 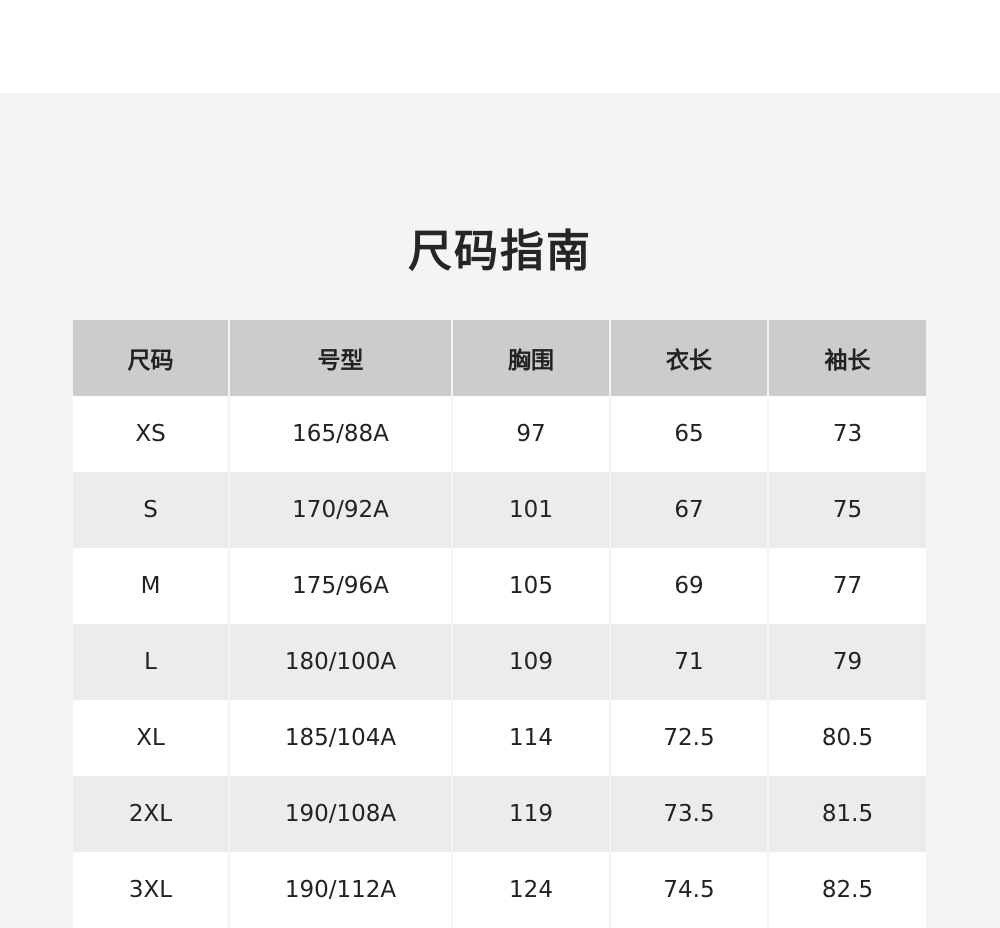 What do you see at coordinates (688, 738) in the screenshot?
I see `cell-length: 72.5` at bounding box center [688, 738].